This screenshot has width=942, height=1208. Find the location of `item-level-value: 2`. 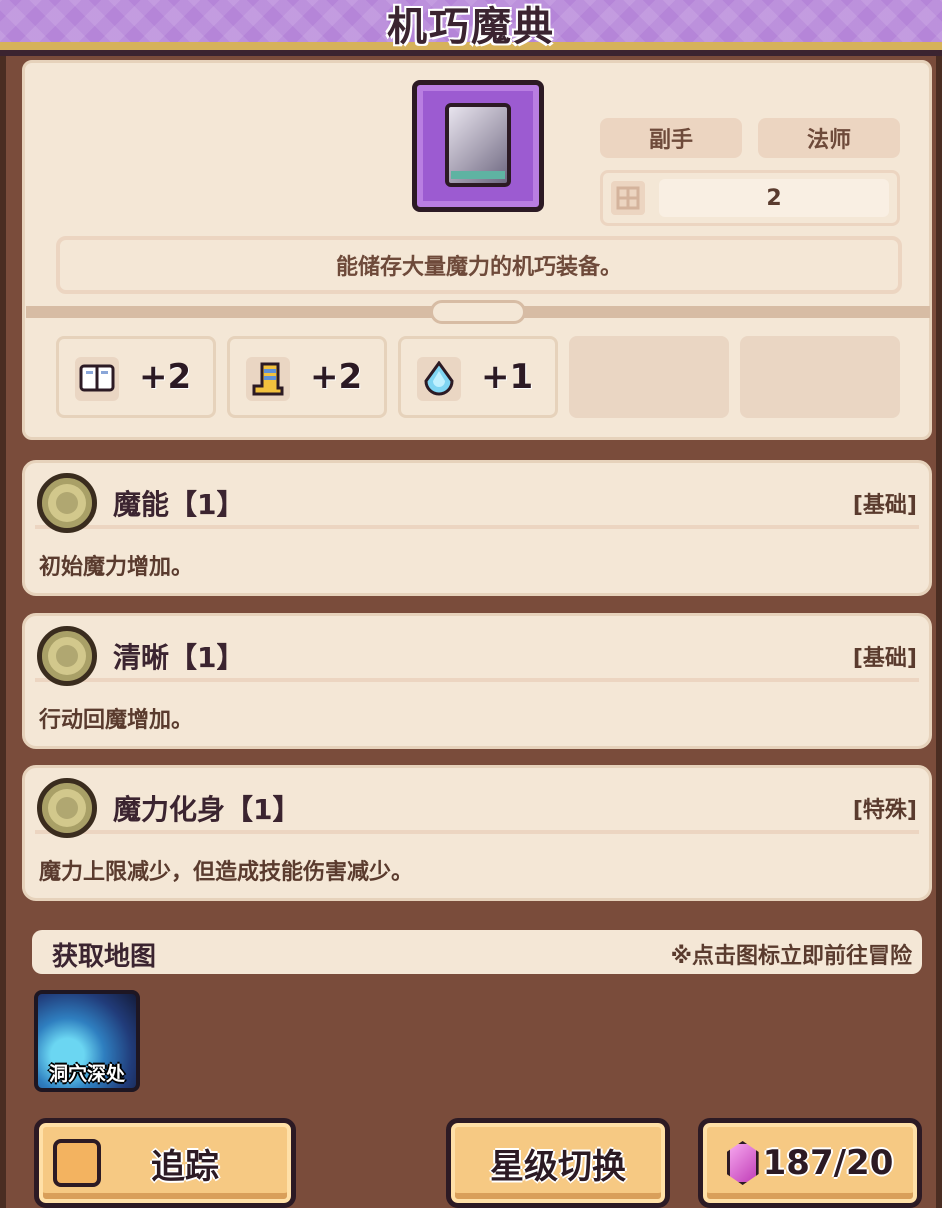

item-level-value: 2 is located at coordinates (774, 198).